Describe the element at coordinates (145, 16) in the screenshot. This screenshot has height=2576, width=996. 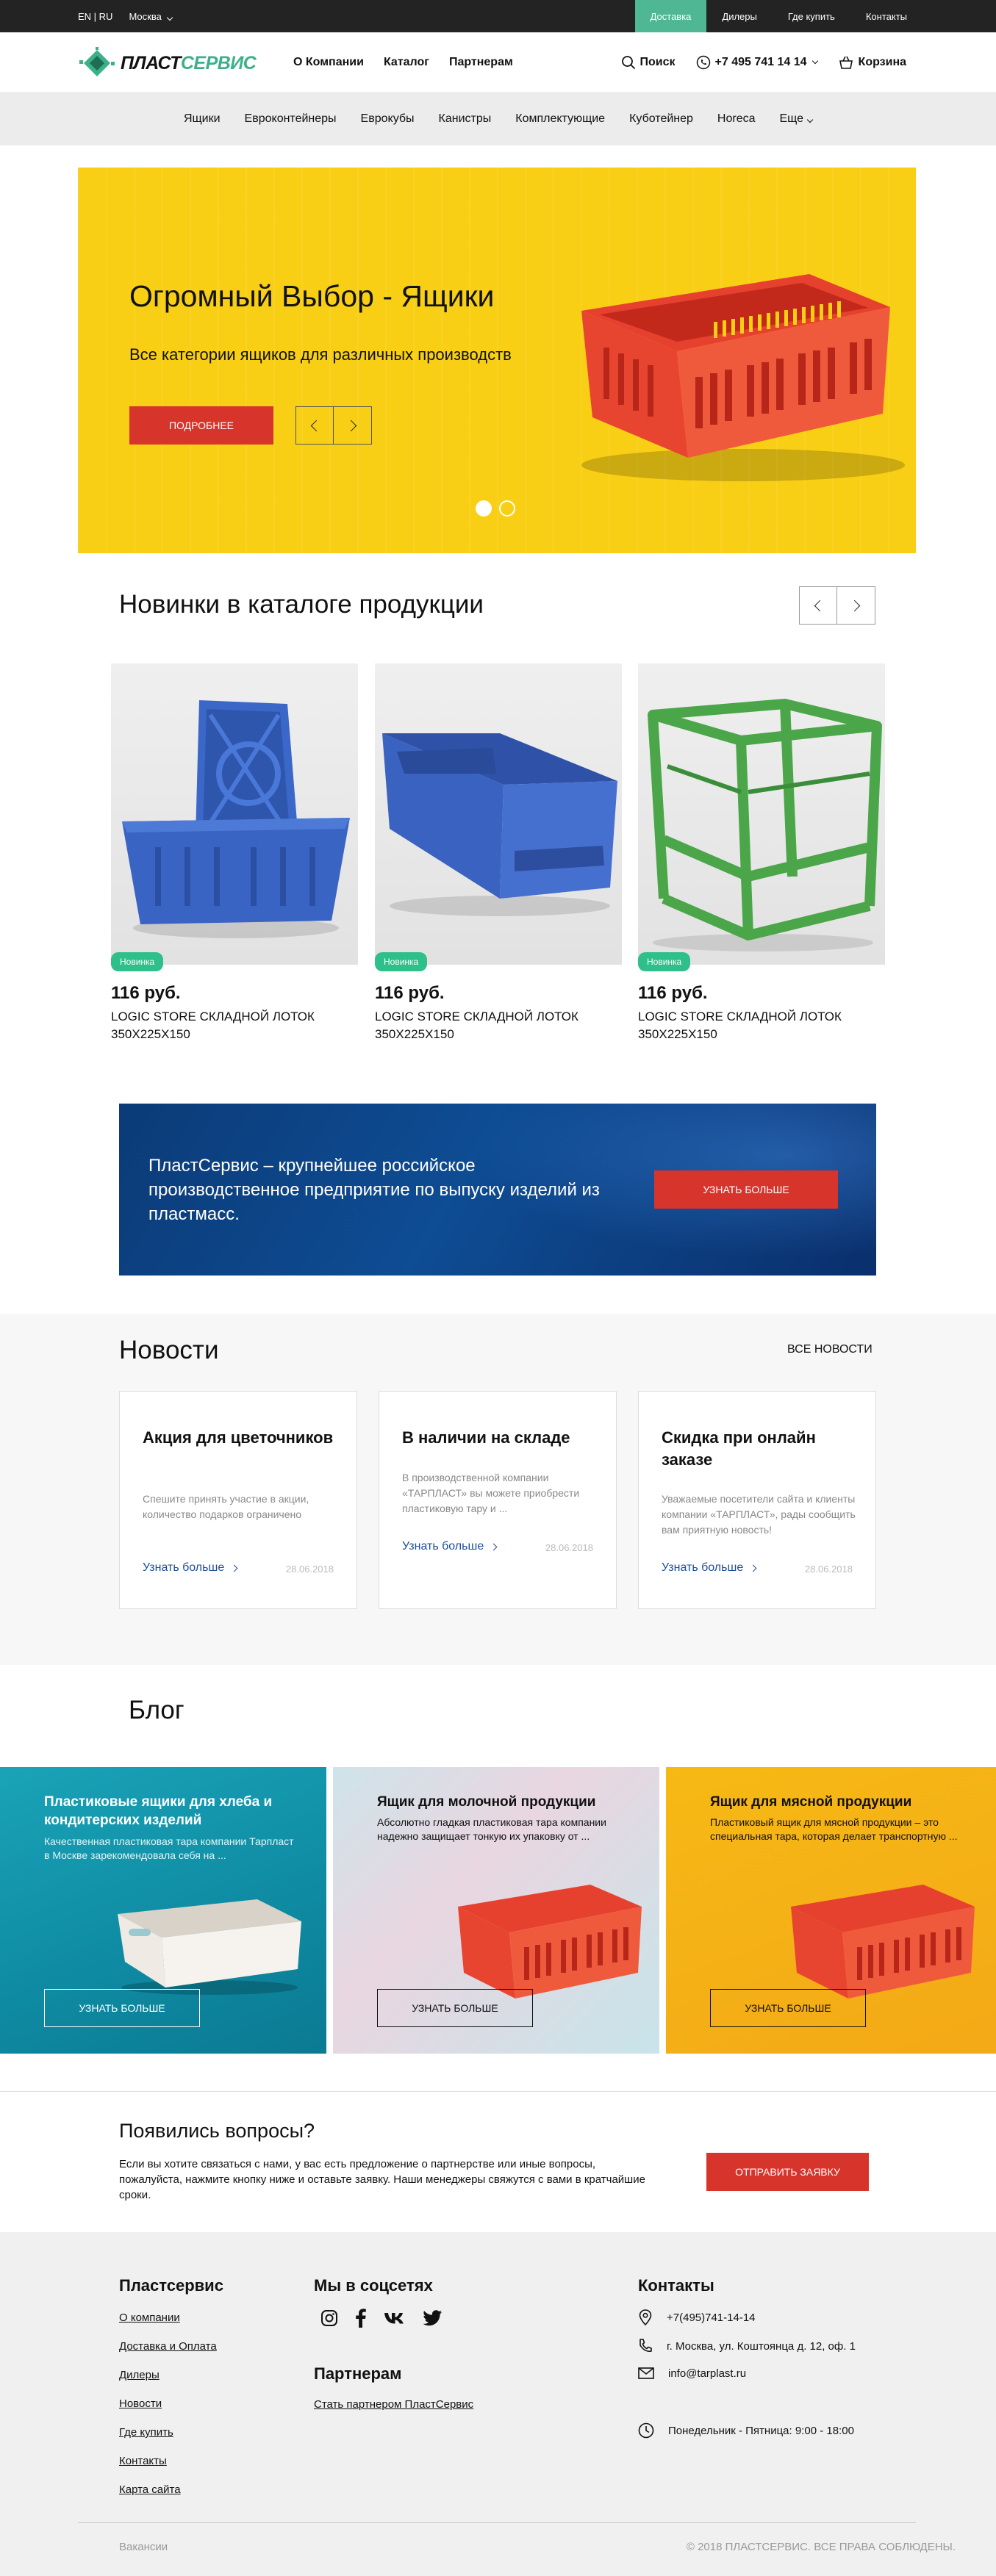
I see `city-label: Москва` at that location.